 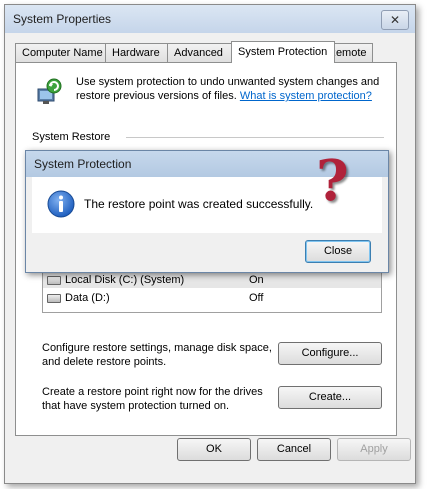 What do you see at coordinates (49, 91) in the screenshot?
I see `system-protection-icon` at bounding box center [49, 91].